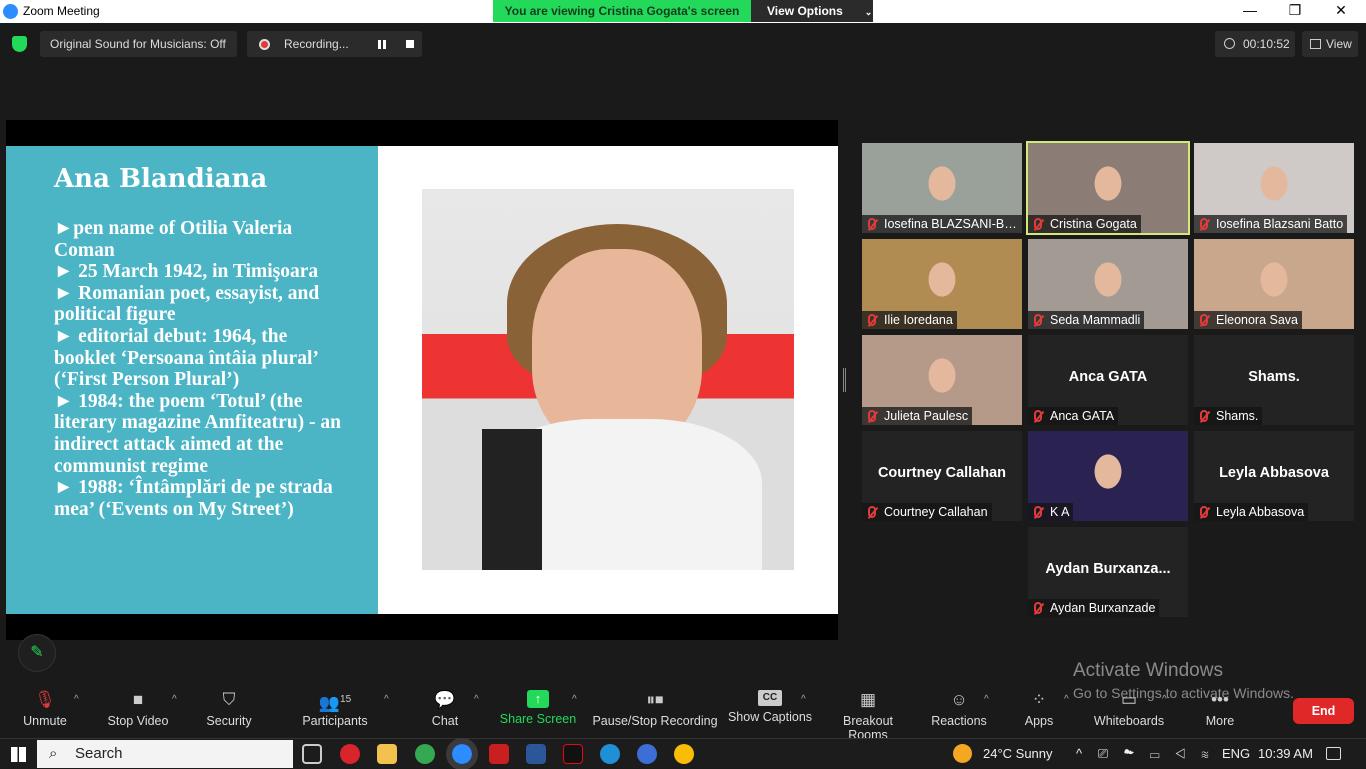  What do you see at coordinates (812, 11) in the screenshot?
I see `view-options-button: View Options ⌄` at bounding box center [812, 11].